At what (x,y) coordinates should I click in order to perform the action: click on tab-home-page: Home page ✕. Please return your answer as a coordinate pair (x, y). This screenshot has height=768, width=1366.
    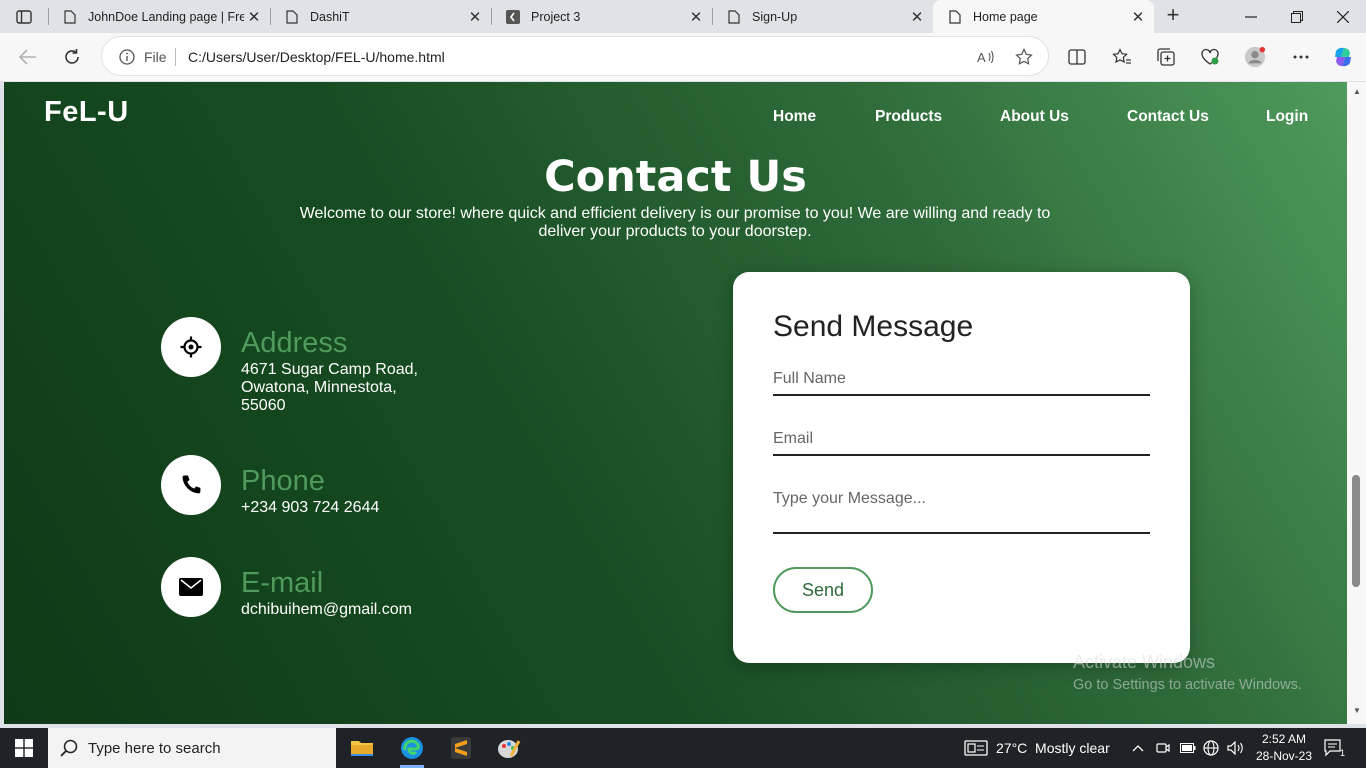
    Looking at the image, I should click on (1043, 16).